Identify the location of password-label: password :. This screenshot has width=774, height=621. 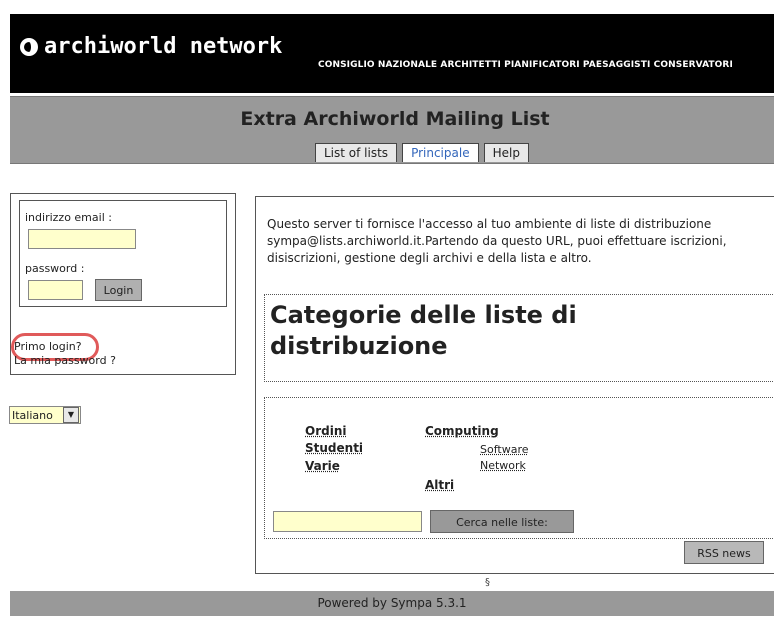
(55, 268).